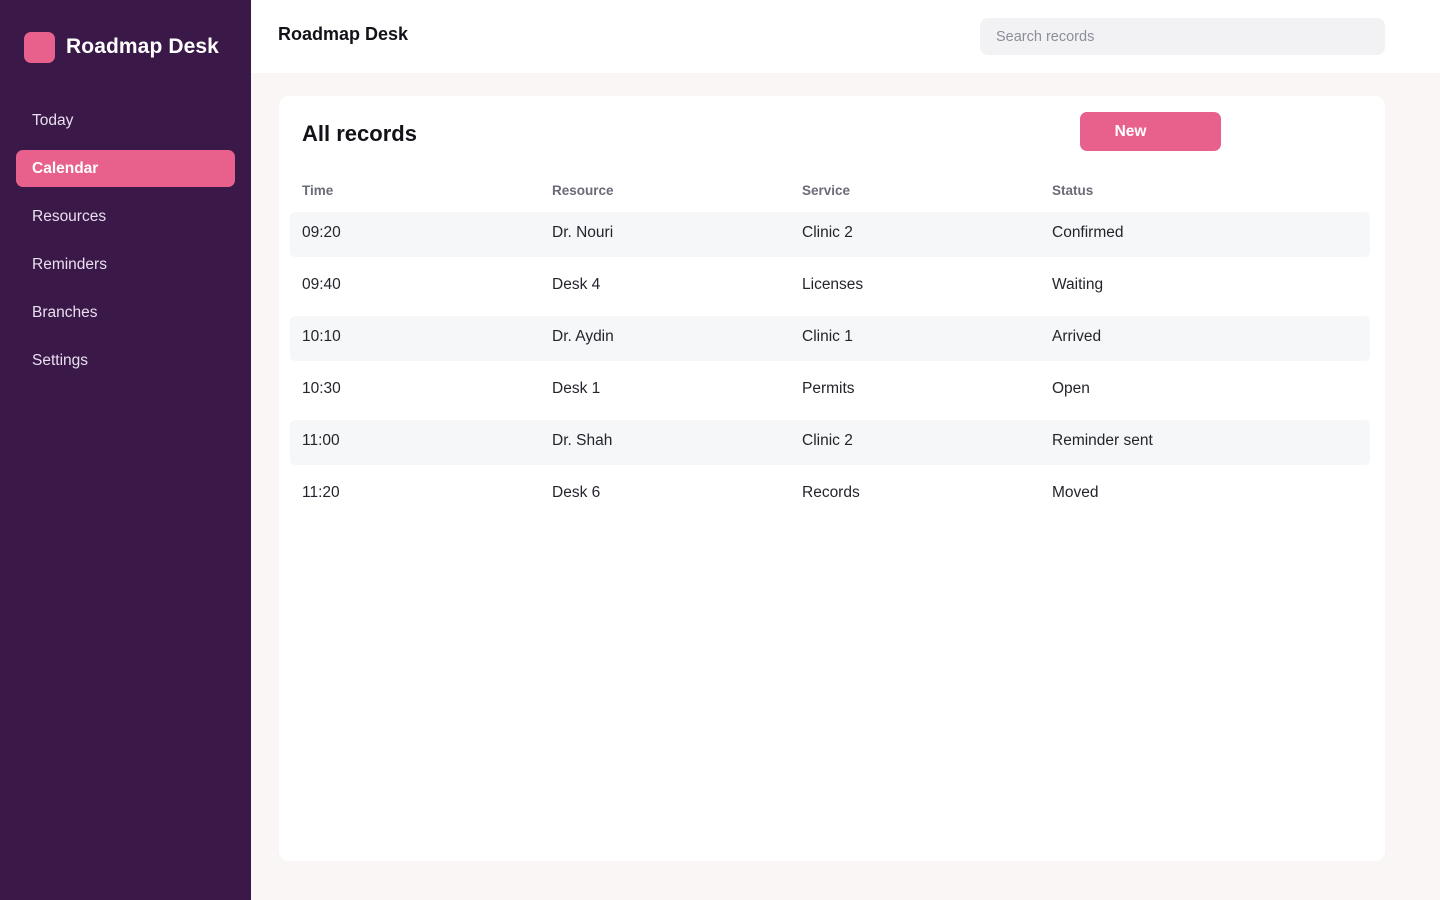  Describe the element at coordinates (1078, 284) in the screenshot. I see `cell-status: Waiting` at that location.